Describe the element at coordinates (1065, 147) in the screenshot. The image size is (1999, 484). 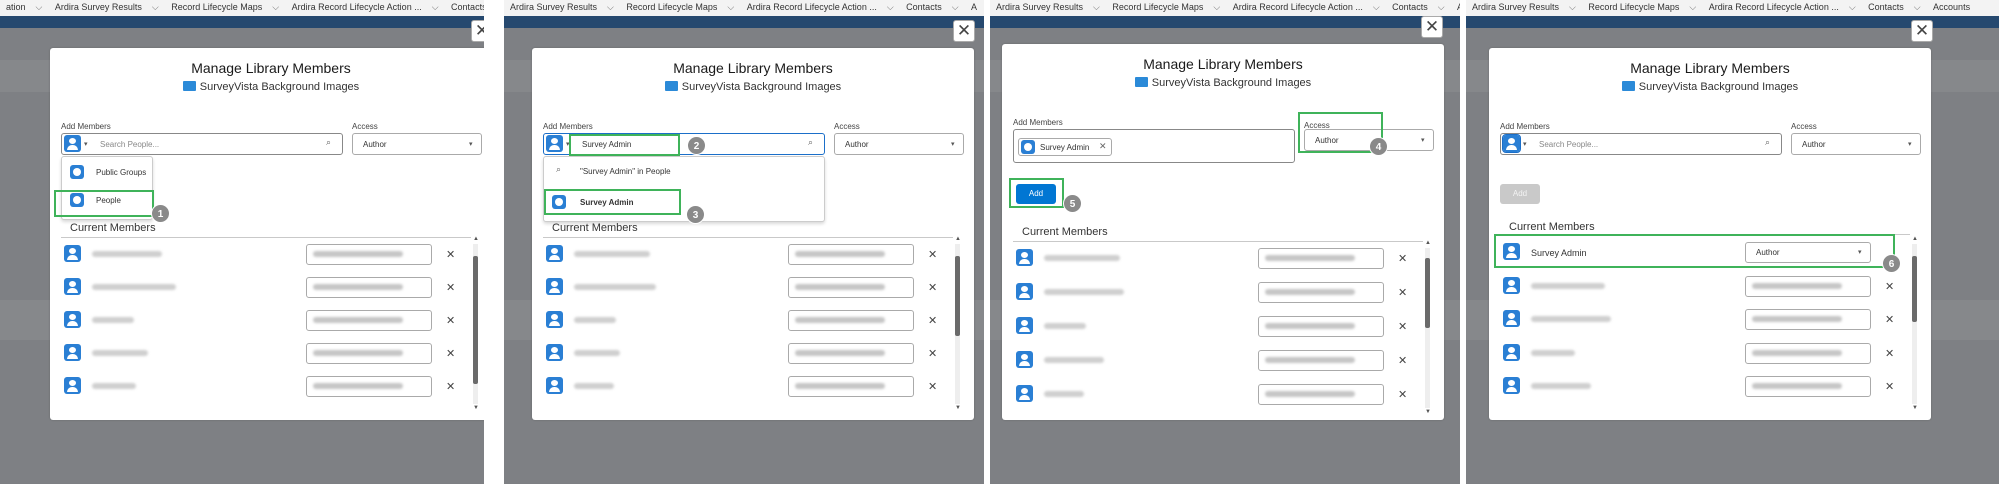
I see `selected-member-name: Survey Admin` at that location.